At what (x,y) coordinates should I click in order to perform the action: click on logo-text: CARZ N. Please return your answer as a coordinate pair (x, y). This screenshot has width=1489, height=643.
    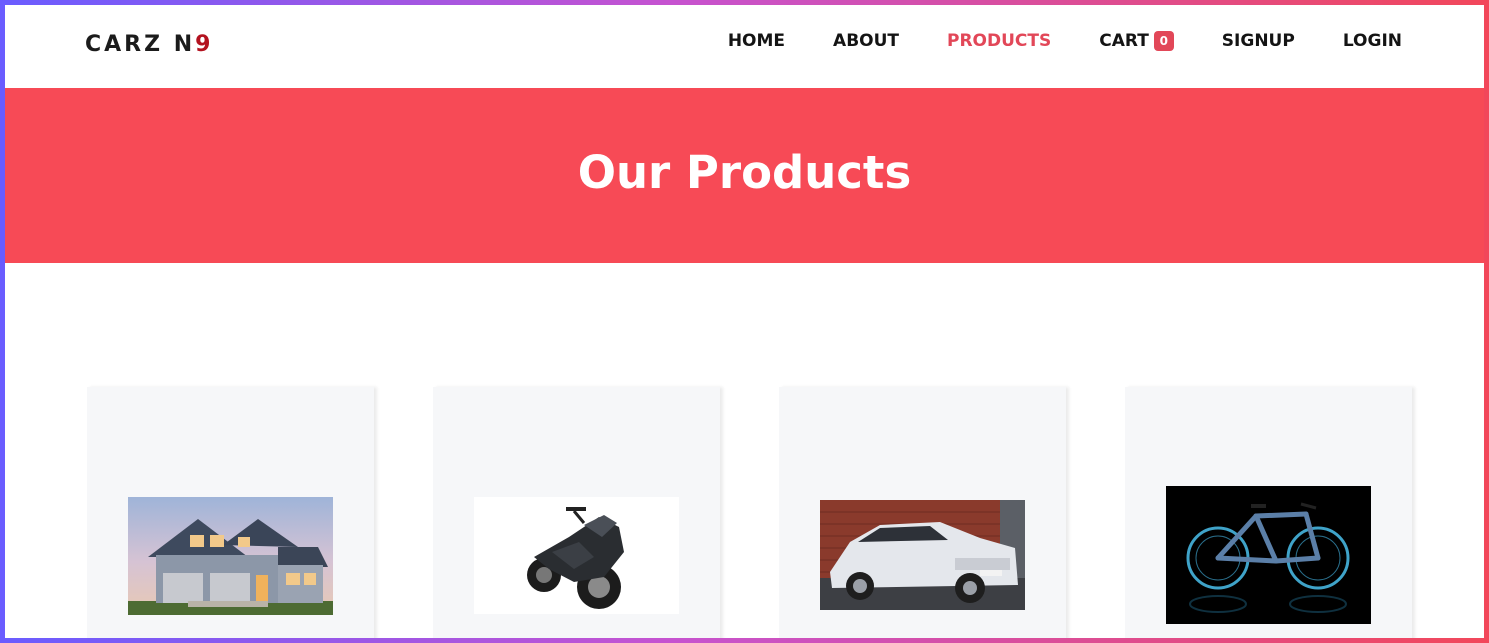
    Looking at the image, I should click on (140, 44).